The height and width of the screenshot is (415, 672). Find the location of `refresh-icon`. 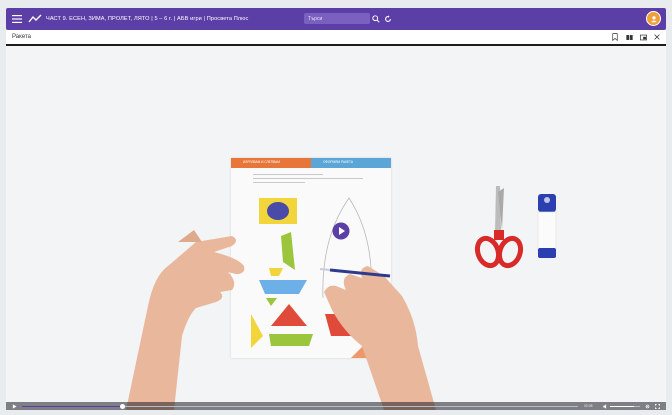

refresh-icon is located at coordinates (387, 18).